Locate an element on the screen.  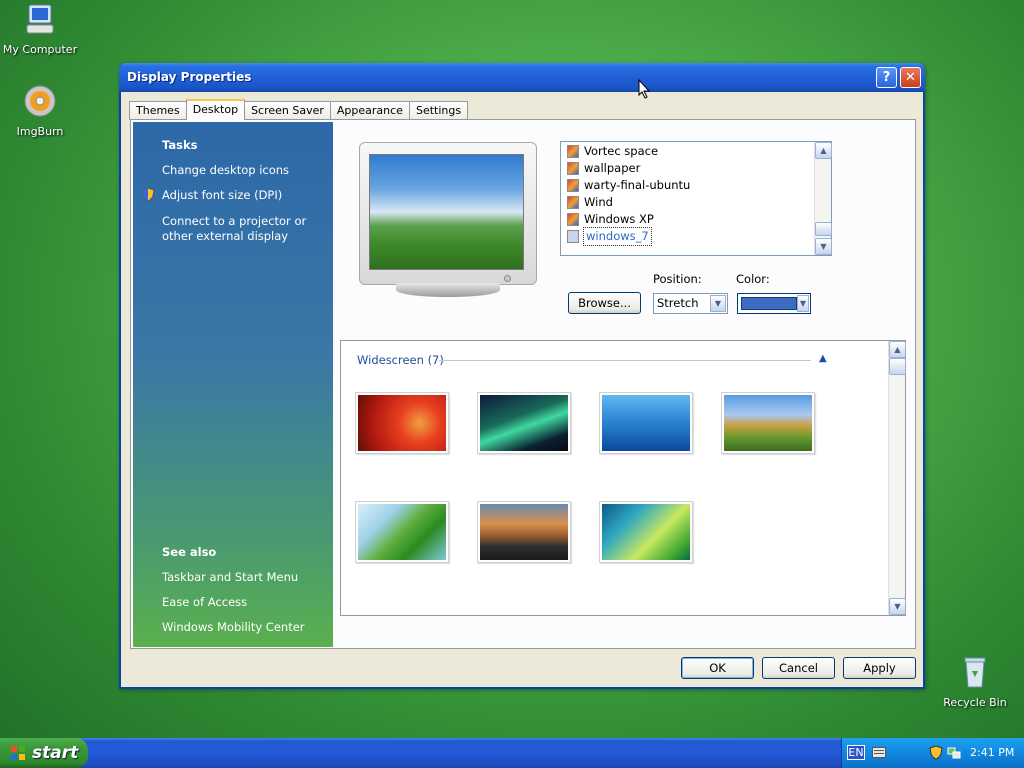
position-select: Stretch ▼ is located at coordinates (690, 303).